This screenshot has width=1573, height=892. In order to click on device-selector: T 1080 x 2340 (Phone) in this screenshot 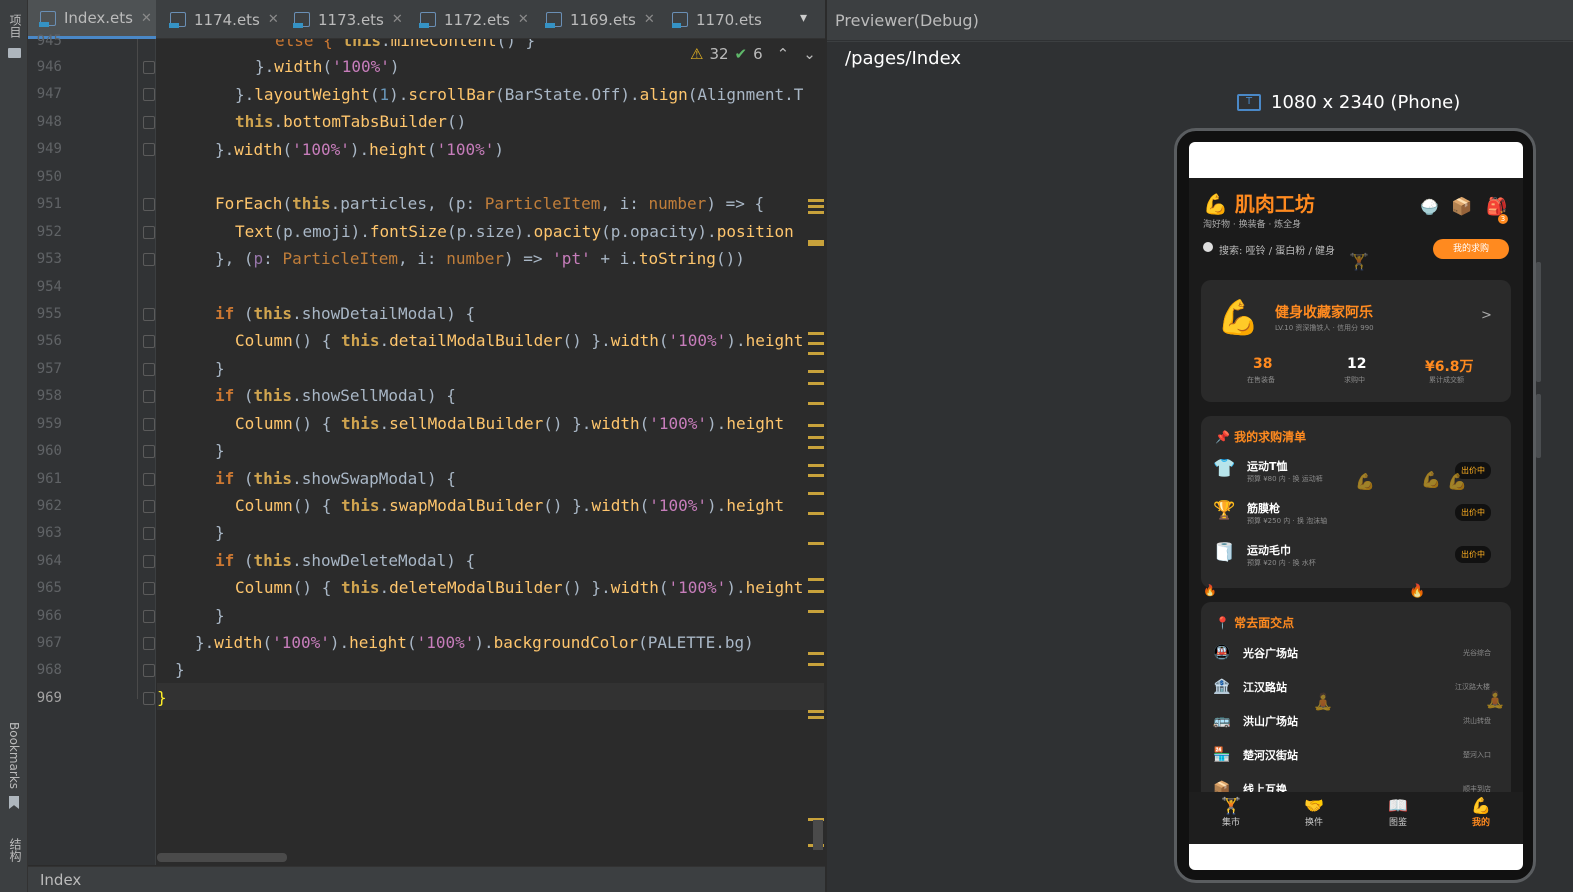, I will do `click(1348, 102)`.